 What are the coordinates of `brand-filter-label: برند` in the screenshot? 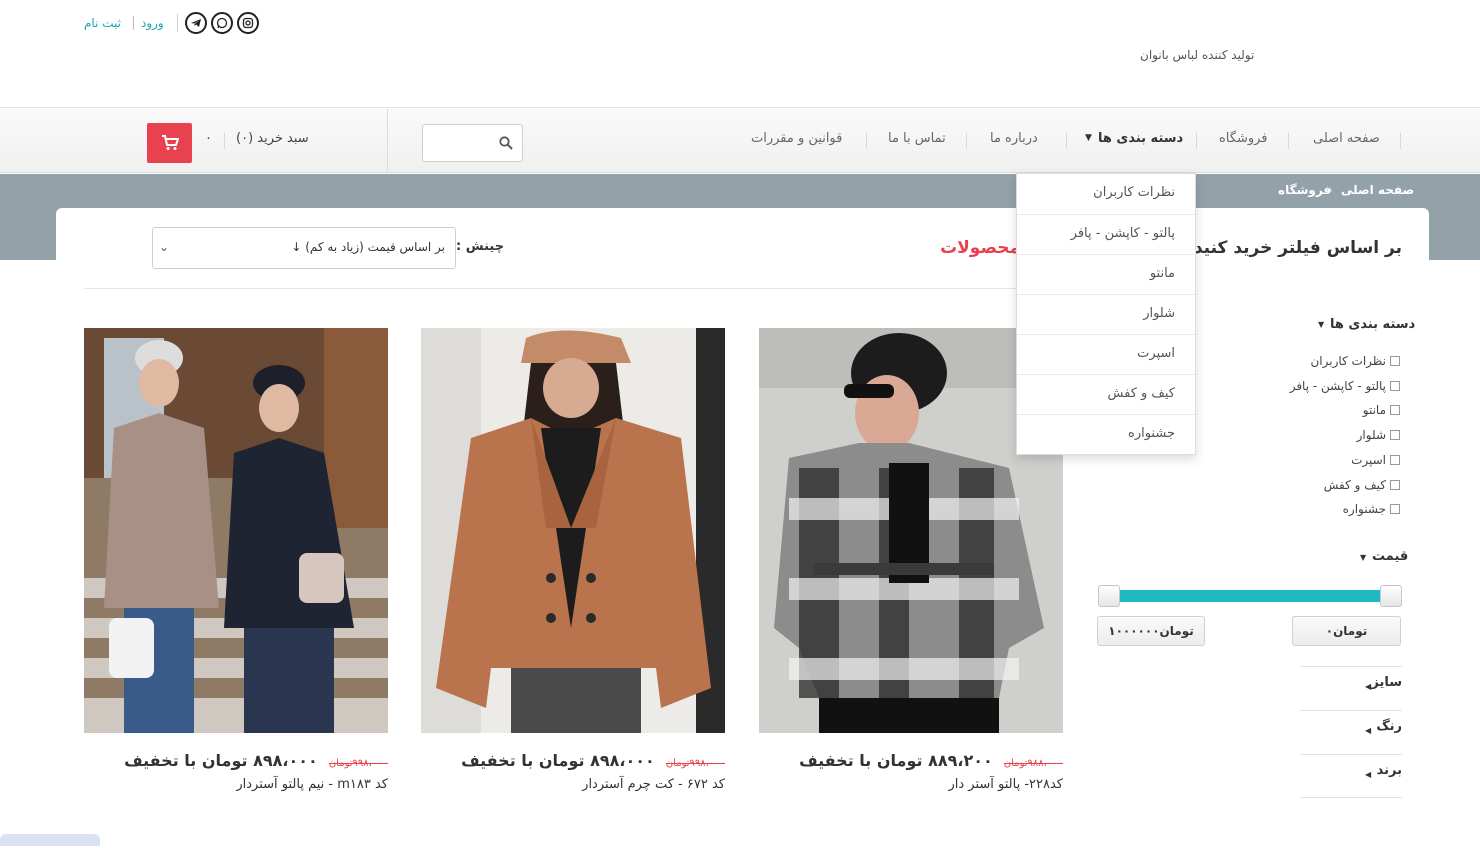 It's located at (1389, 770).